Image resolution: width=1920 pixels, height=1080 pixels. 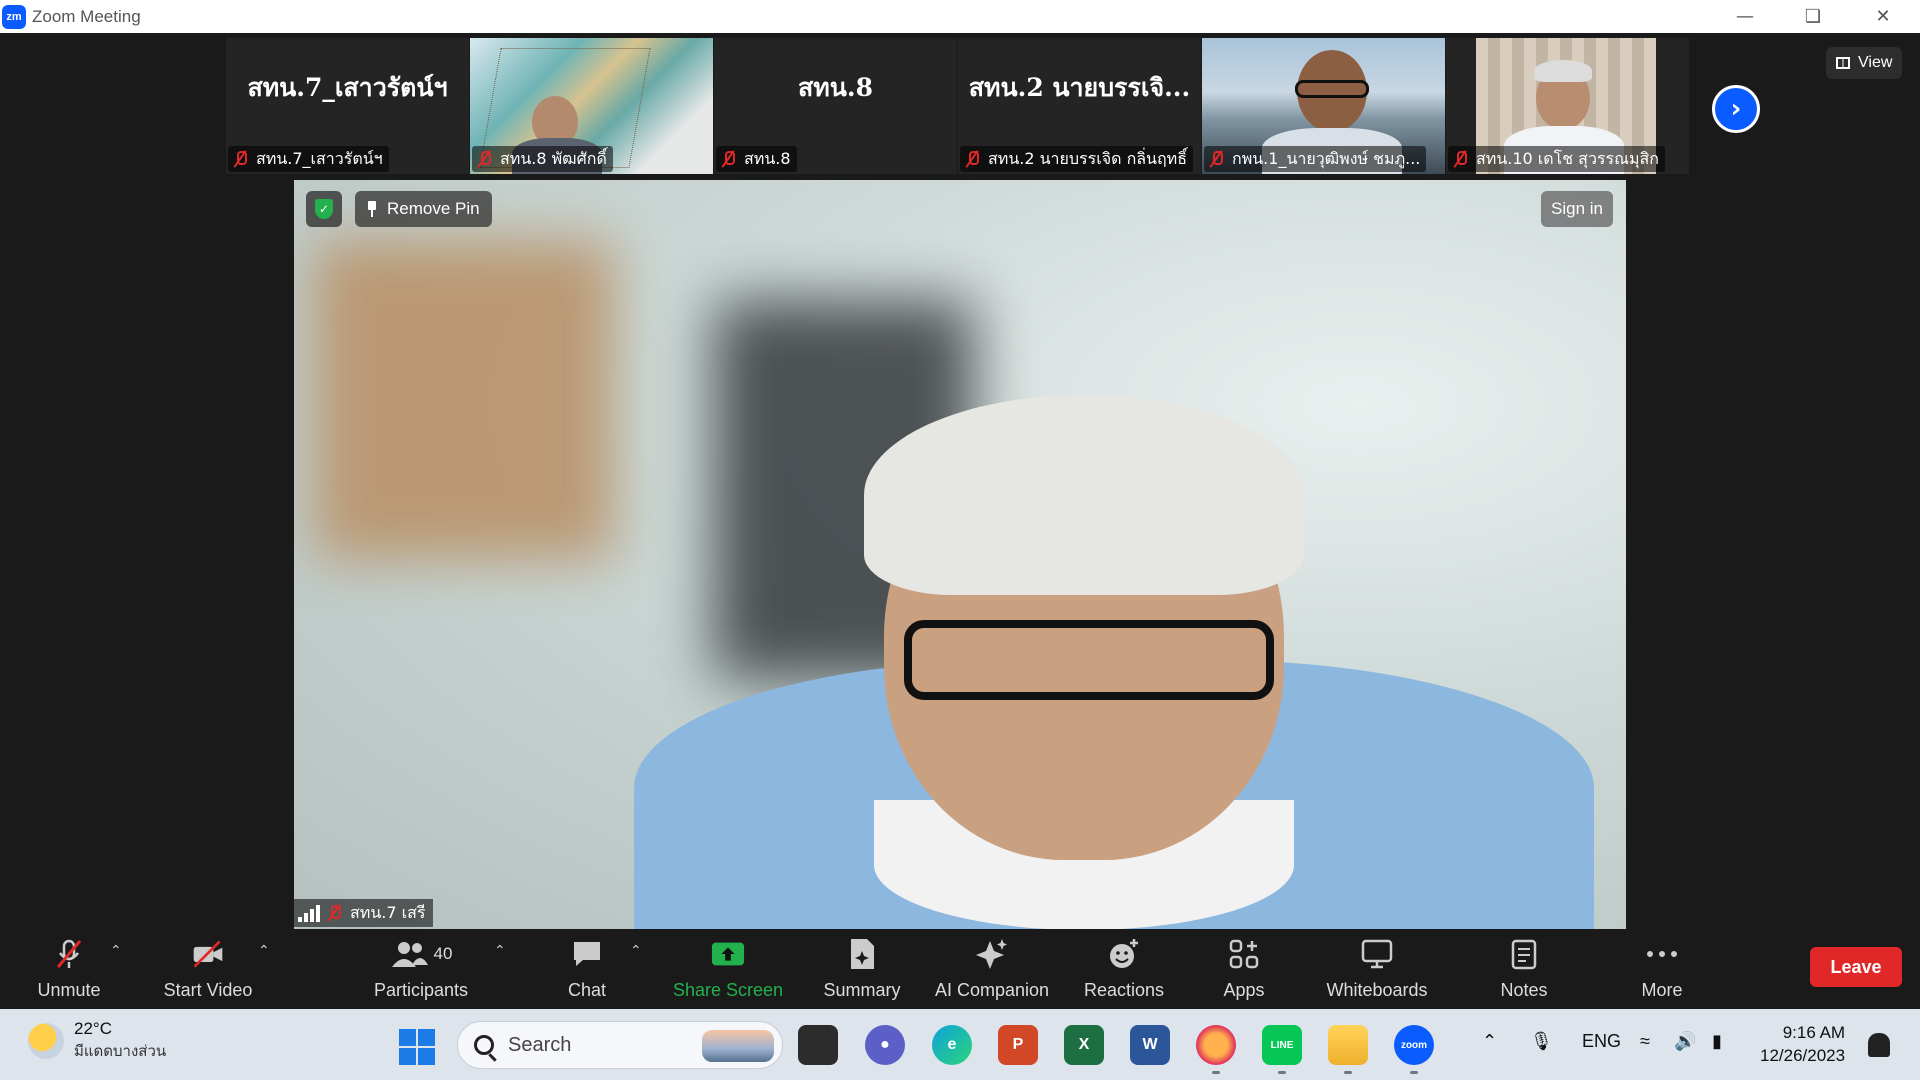 I want to click on window-title: Zoom Meeting, so click(x=86, y=16).